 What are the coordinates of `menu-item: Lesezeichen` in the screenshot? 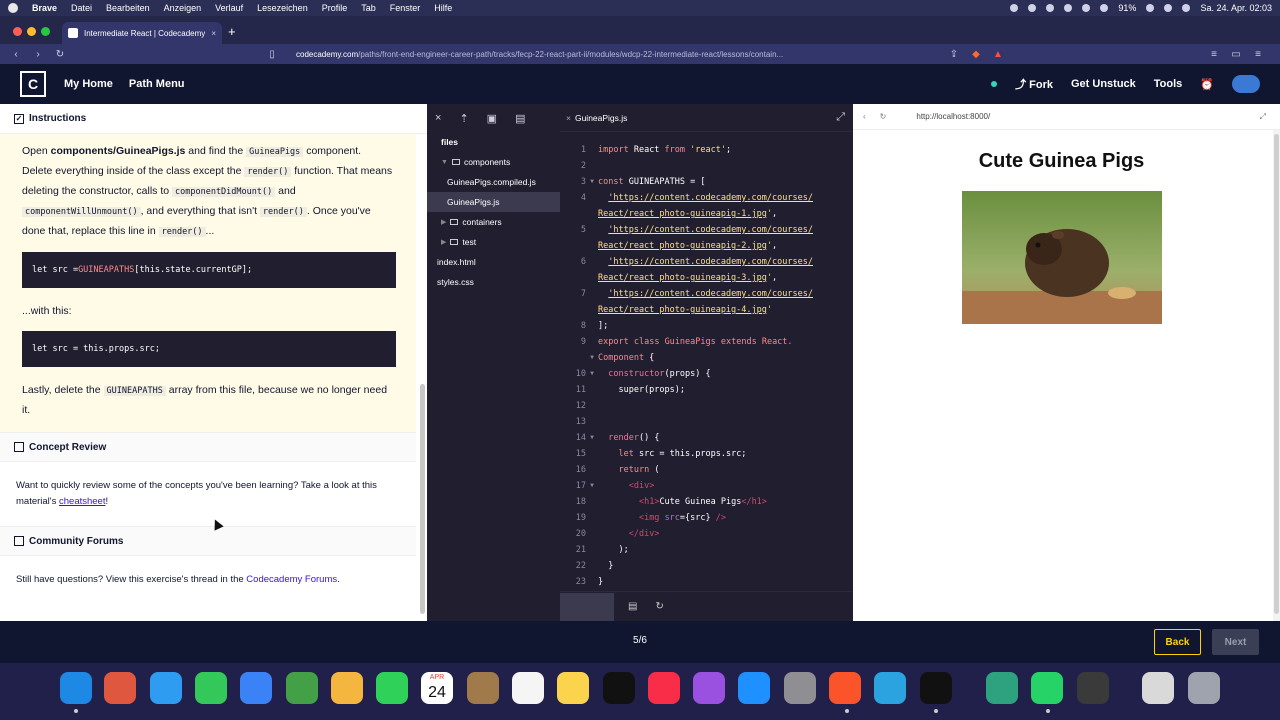 It's located at (282, 8).